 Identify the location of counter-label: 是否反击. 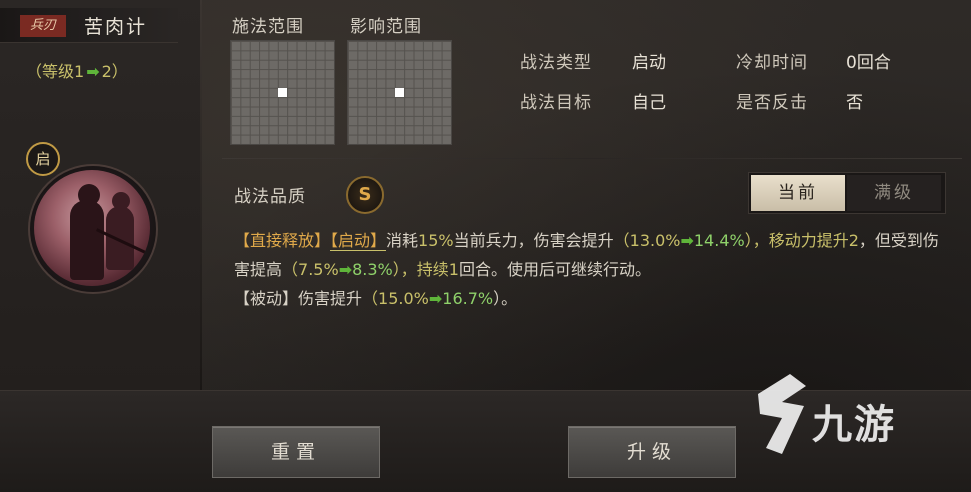
(772, 103).